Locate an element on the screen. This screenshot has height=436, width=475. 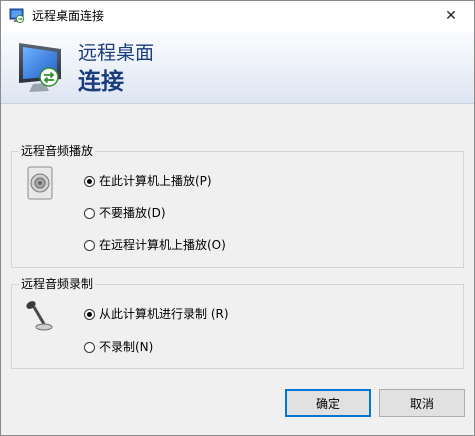
radio-play-on-remote-computer: 在远程计算机上播放(O) is located at coordinates (155, 245).